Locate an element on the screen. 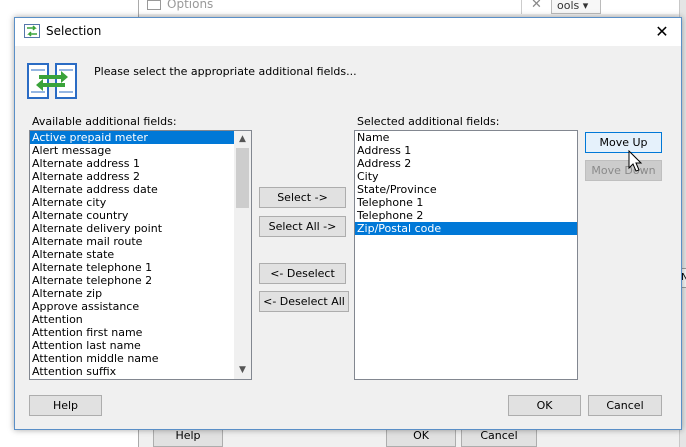 The height and width of the screenshot is (447, 686). mouse-cursor-icon is located at coordinates (635, 161).